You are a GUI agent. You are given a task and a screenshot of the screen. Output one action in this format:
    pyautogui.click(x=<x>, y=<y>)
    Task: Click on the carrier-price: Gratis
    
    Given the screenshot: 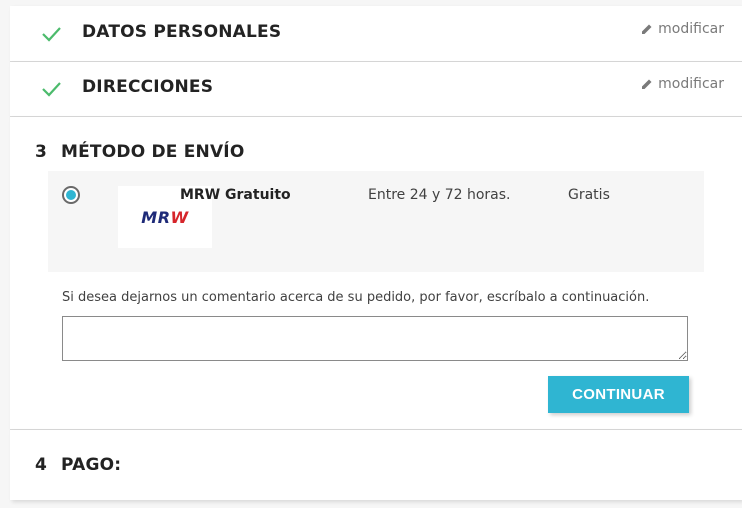 What is the action you would take?
    pyautogui.click(x=589, y=195)
    